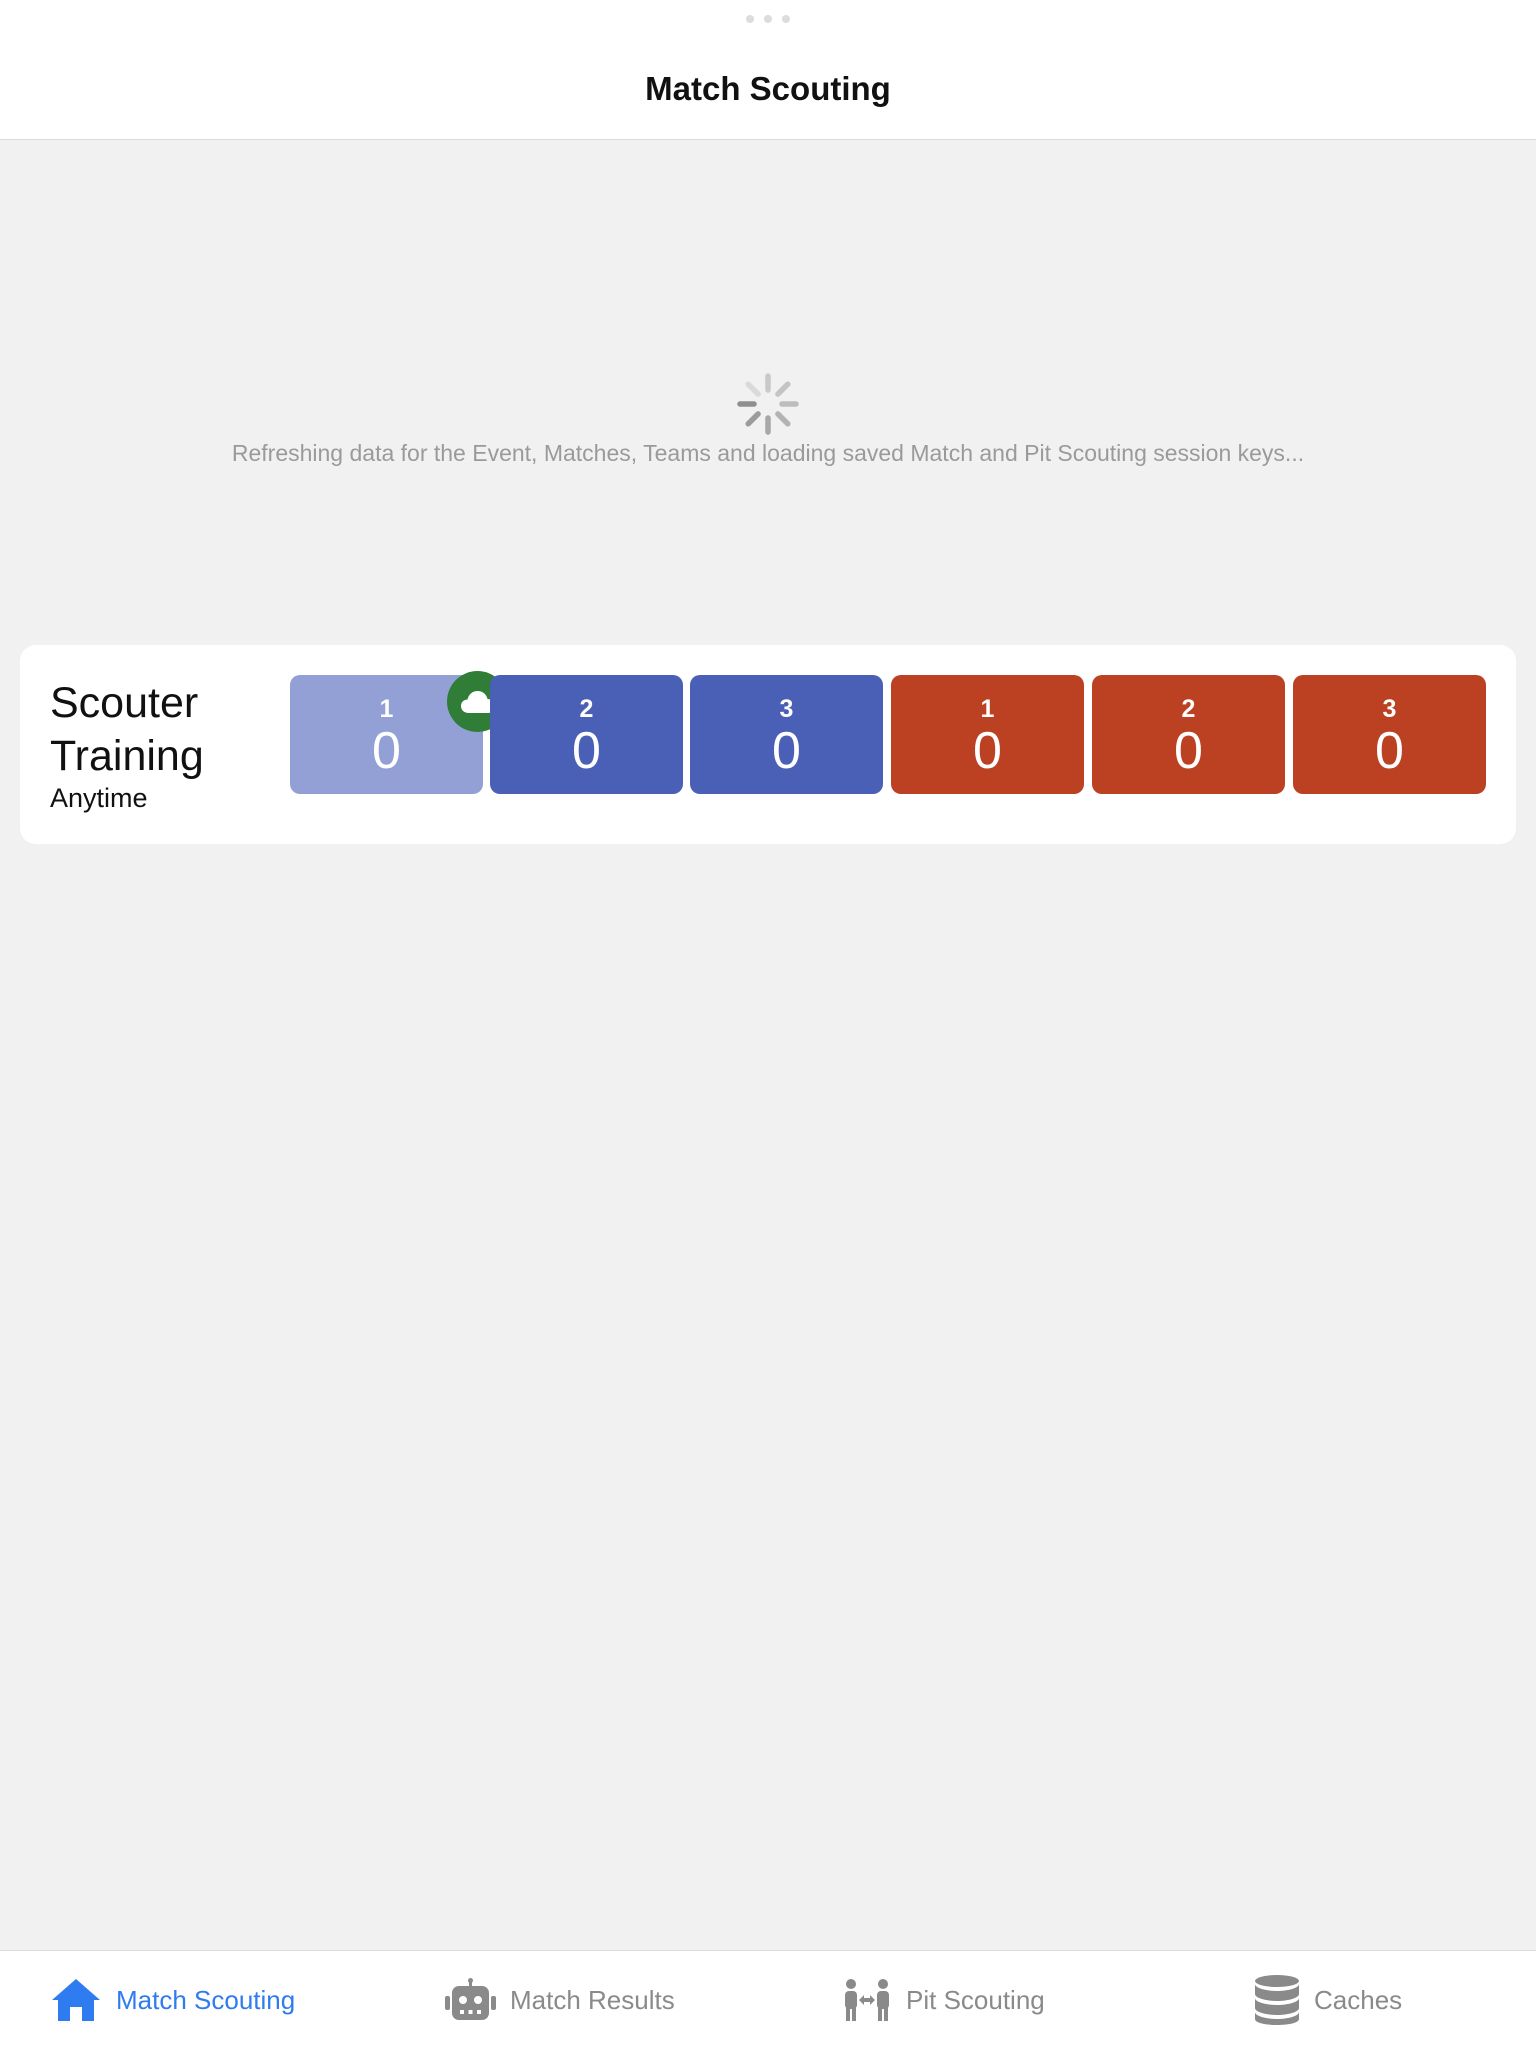 The width and height of the screenshot is (1536, 2048). What do you see at coordinates (592, 1999) in the screenshot?
I see `tab-label: Match Results` at bounding box center [592, 1999].